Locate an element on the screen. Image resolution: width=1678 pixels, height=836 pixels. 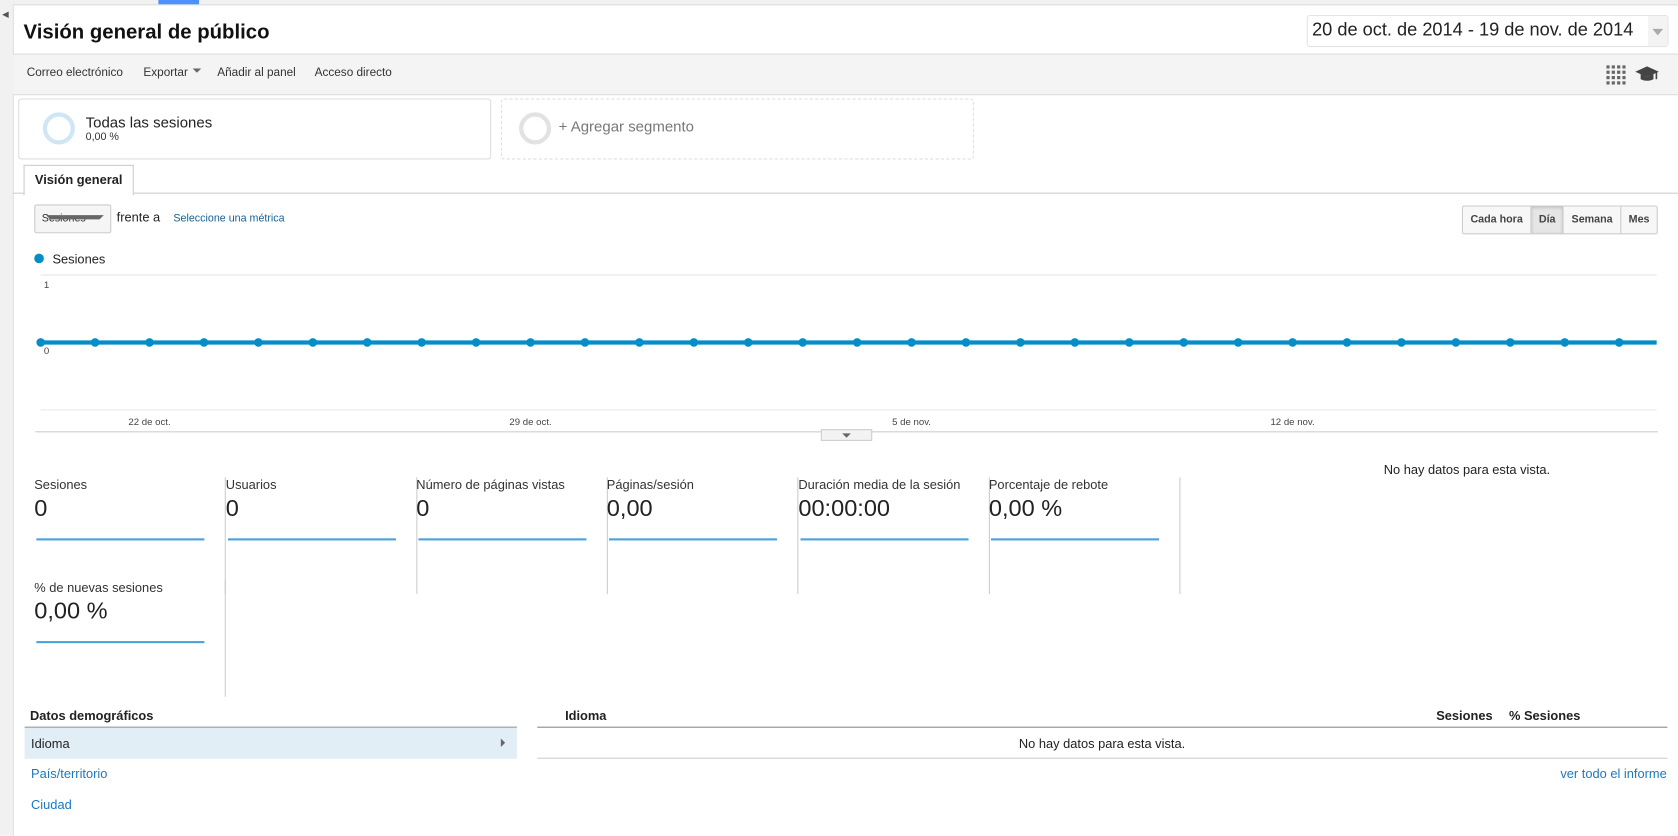
select-metric-link: Seleccione una métrica is located at coordinates (228, 219).